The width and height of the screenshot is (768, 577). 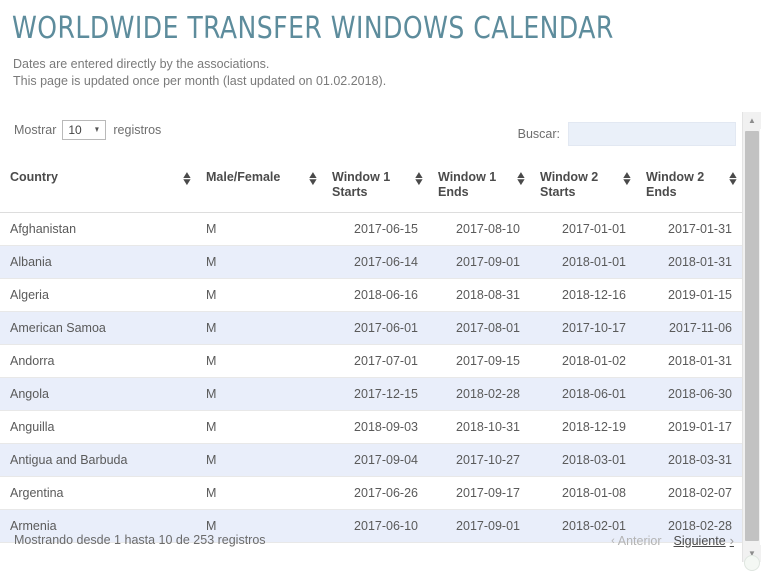 I want to click on column-header-window1-starts: Window 1 Starts ▲ ▼, so click(x=375, y=186).